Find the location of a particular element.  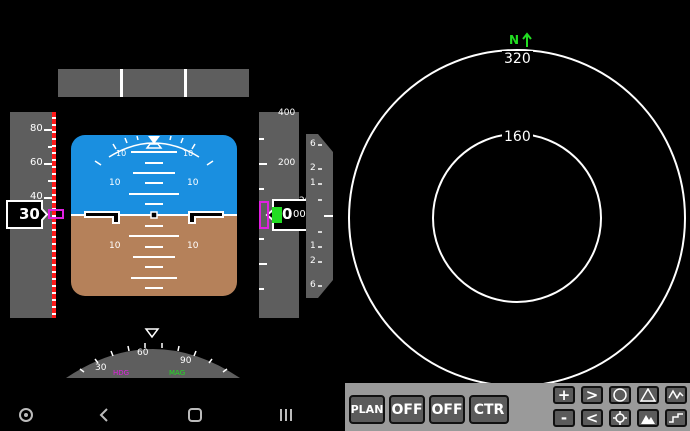

heading-label: 90 is located at coordinates (186, 361).